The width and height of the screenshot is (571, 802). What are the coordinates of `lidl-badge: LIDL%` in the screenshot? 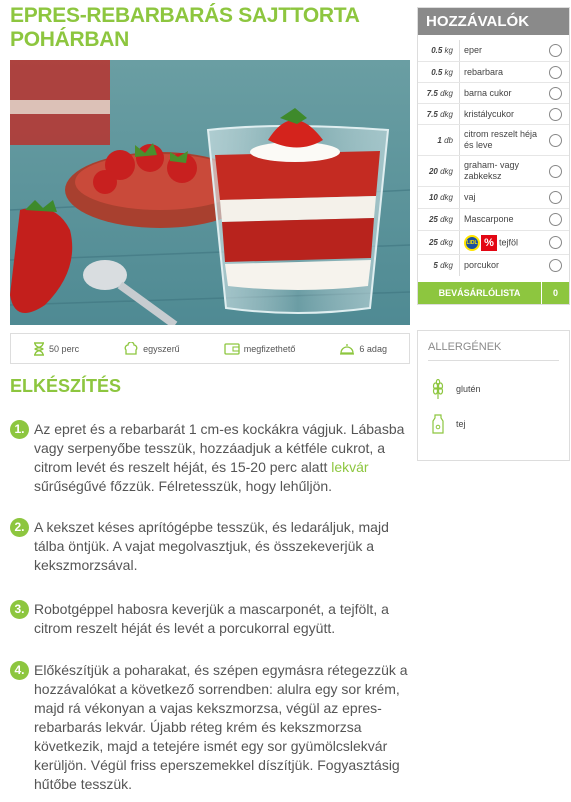 It's located at (480, 242).